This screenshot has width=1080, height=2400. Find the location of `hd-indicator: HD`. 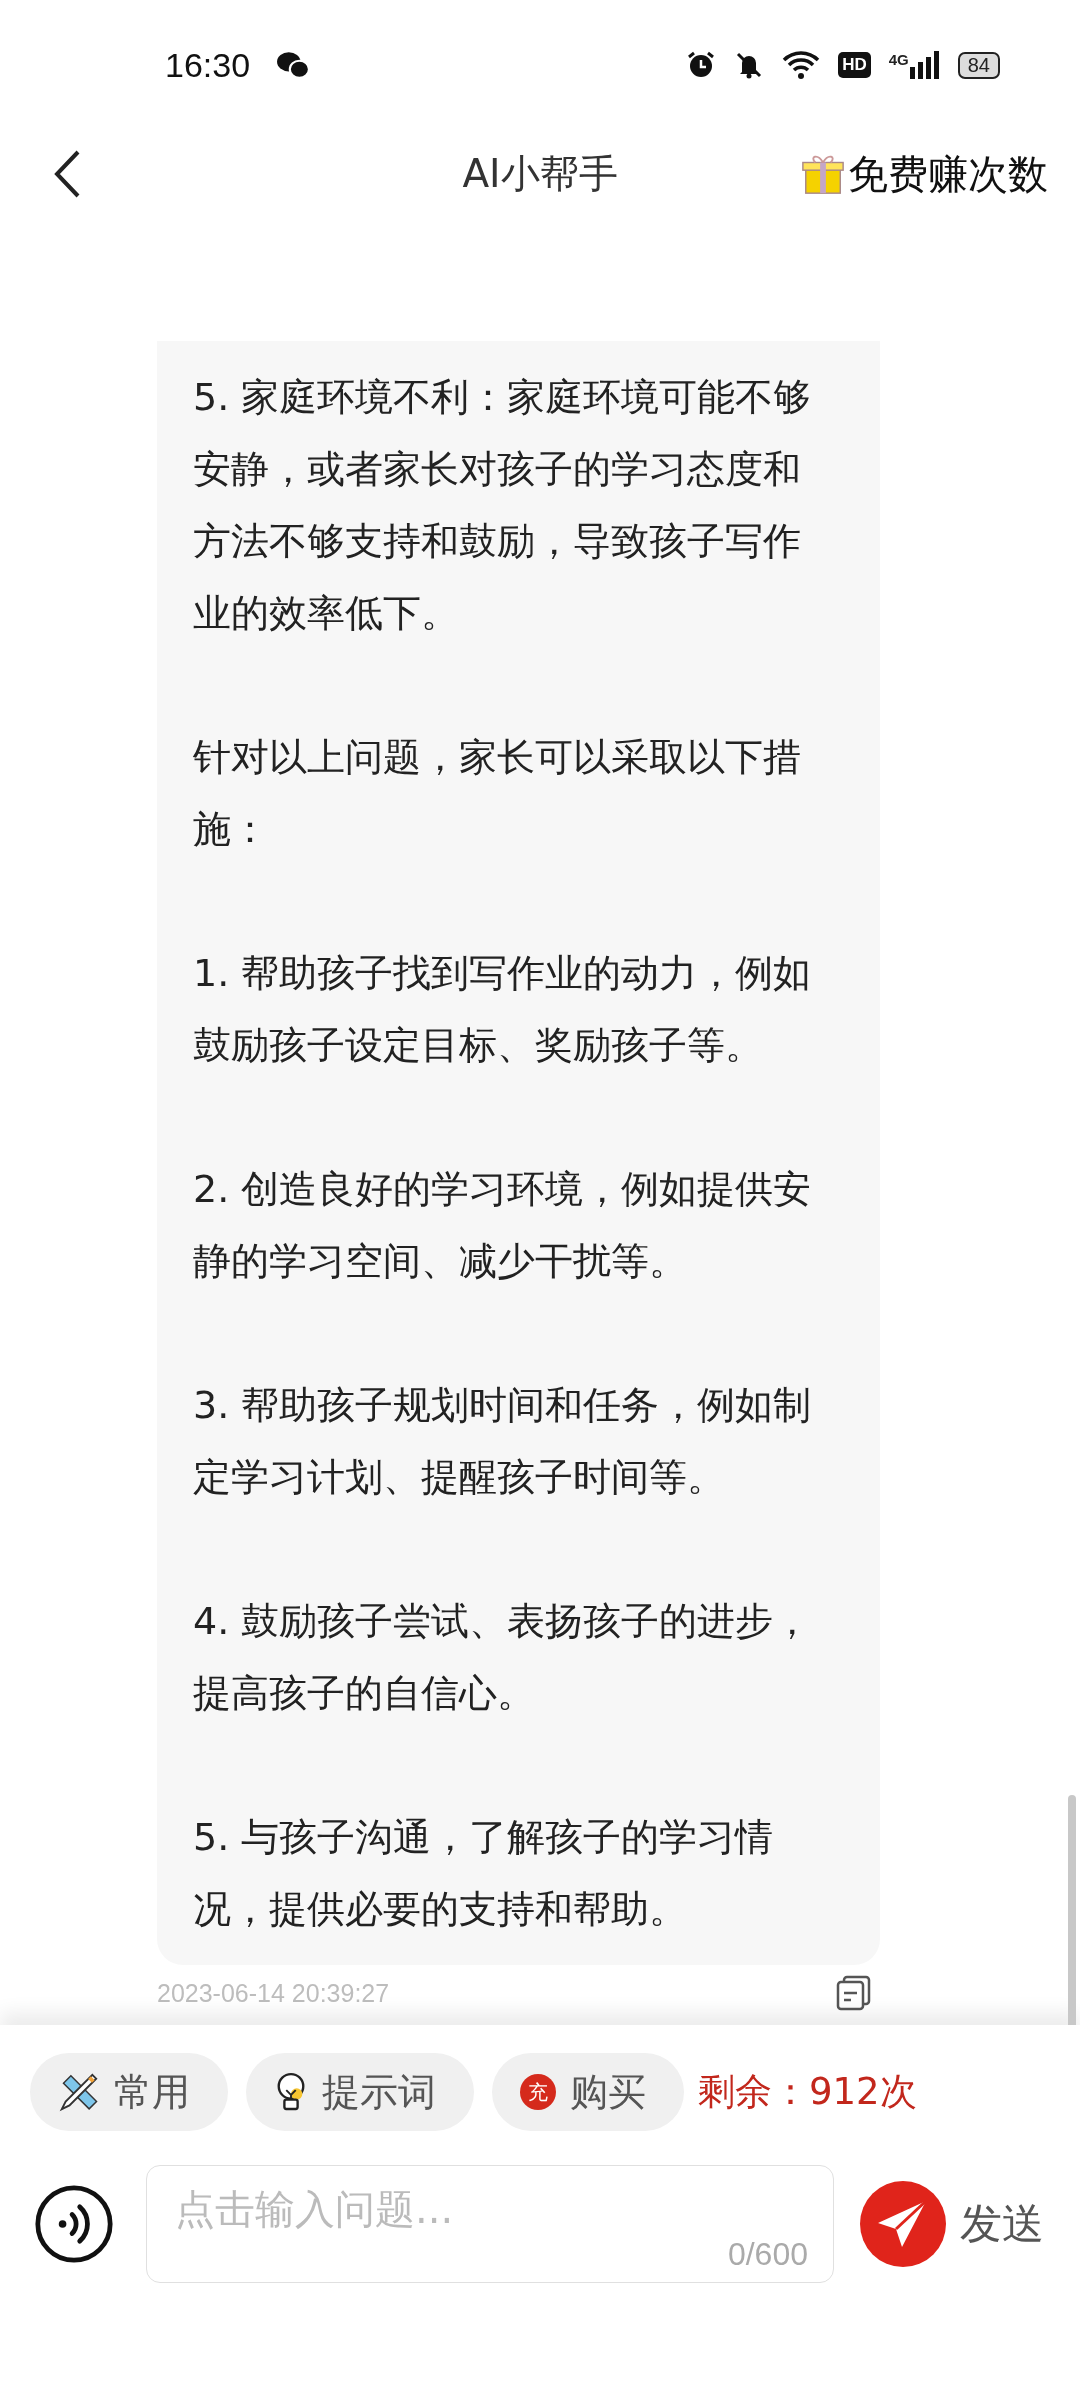

hd-indicator: HD is located at coordinates (854, 65).